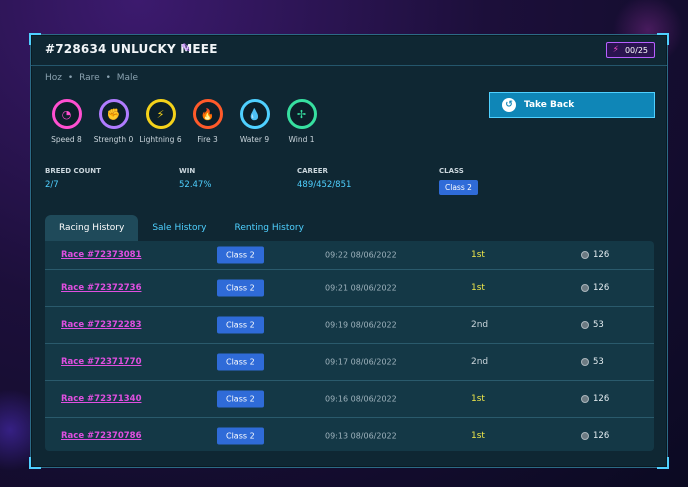  I want to click on race-link: Race #72372283, so click(101, 325).